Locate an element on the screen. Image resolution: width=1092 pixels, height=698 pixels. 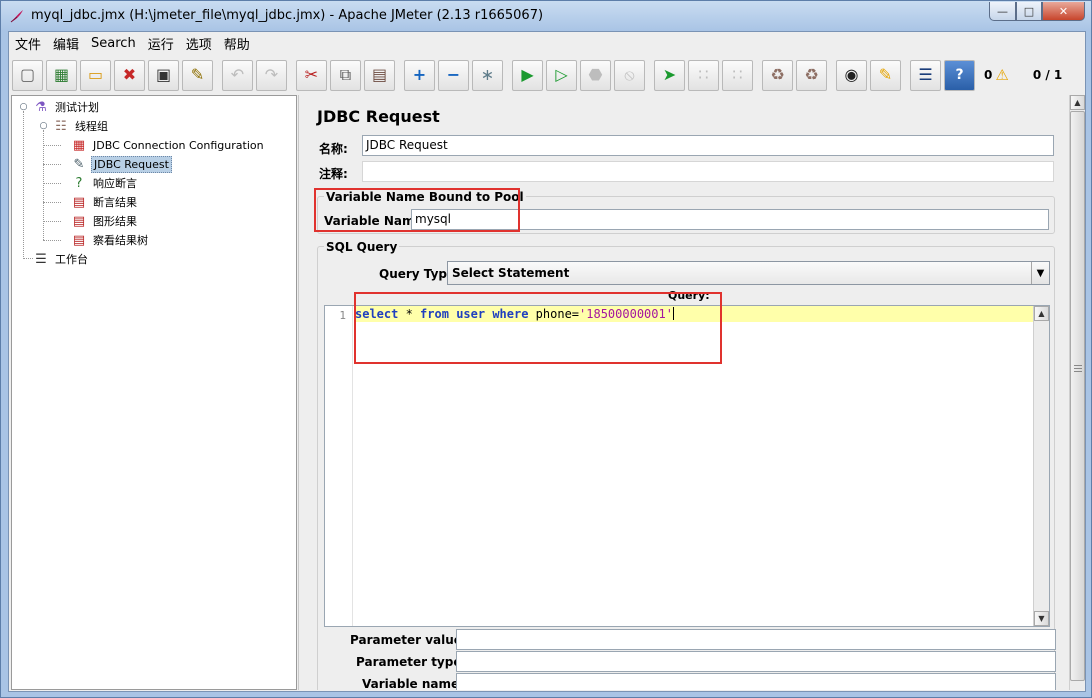
clear-icon: ♻ is located at coordinates (777, 75).